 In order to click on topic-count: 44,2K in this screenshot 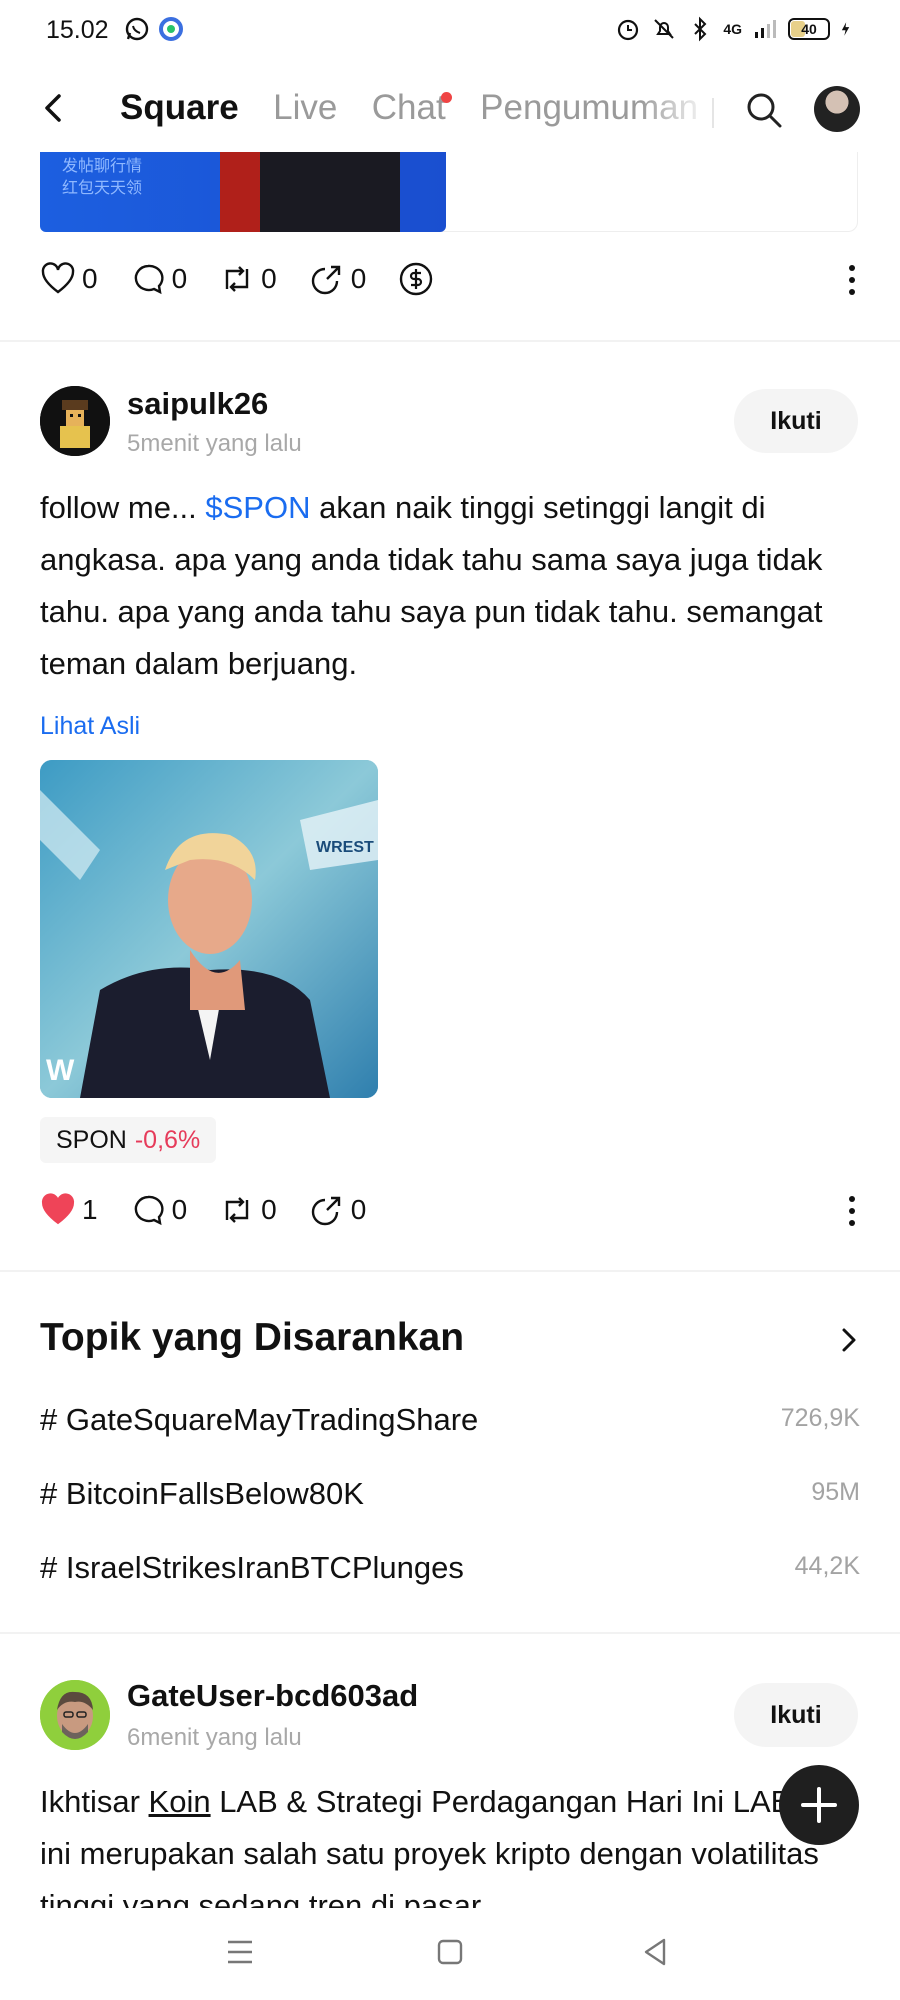, I will do `click(827, 1566)`.